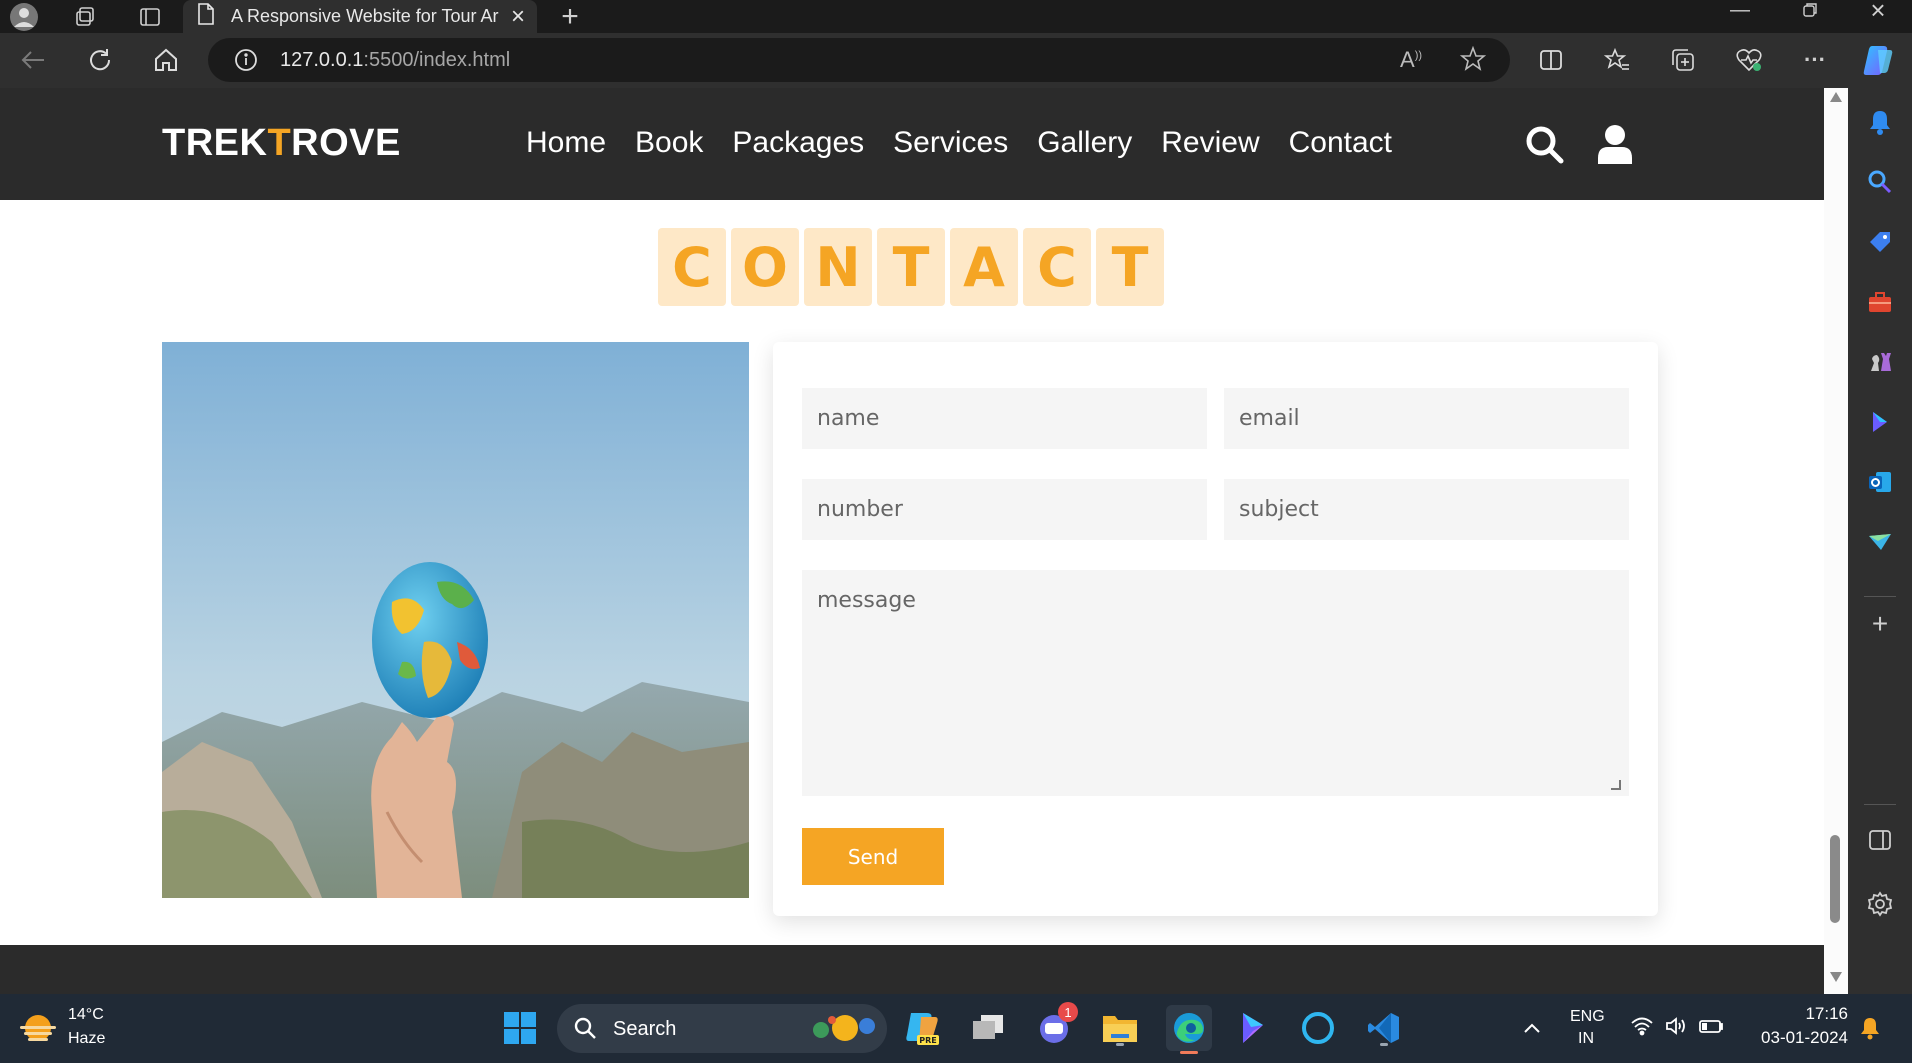 The height and width of the screenshot is (1063, 1912). Describe the element at coordinates (1551, 60) in the screenshot. I see `split-screen-icon` at that location.